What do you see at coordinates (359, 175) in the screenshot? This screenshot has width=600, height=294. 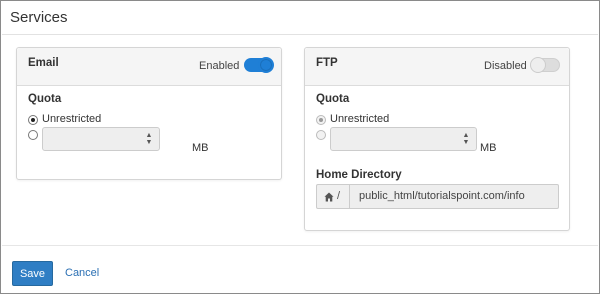 I see `home-directory-label: Home Directory` at bounding box center [359, 175].